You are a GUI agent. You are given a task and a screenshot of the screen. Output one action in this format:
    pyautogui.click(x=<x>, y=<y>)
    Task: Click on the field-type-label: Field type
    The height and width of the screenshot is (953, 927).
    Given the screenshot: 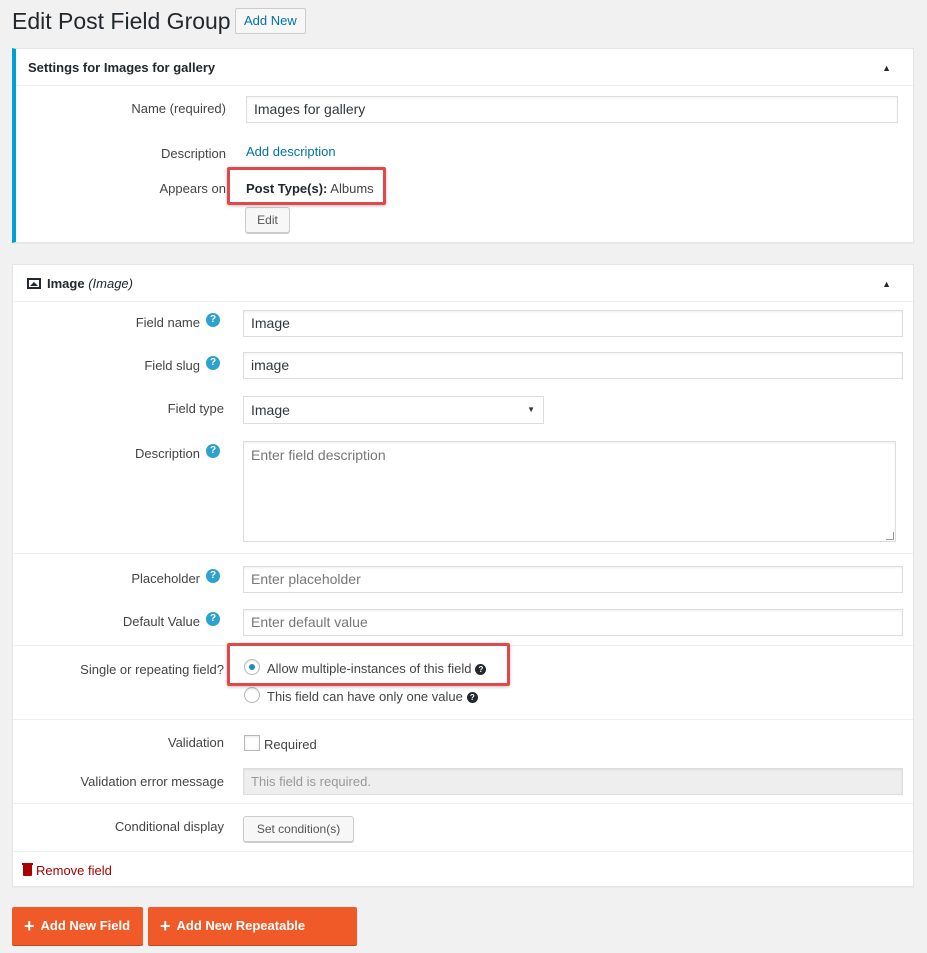 What is the action you would take?
    pyautogui.click(x=195, y=408)
    